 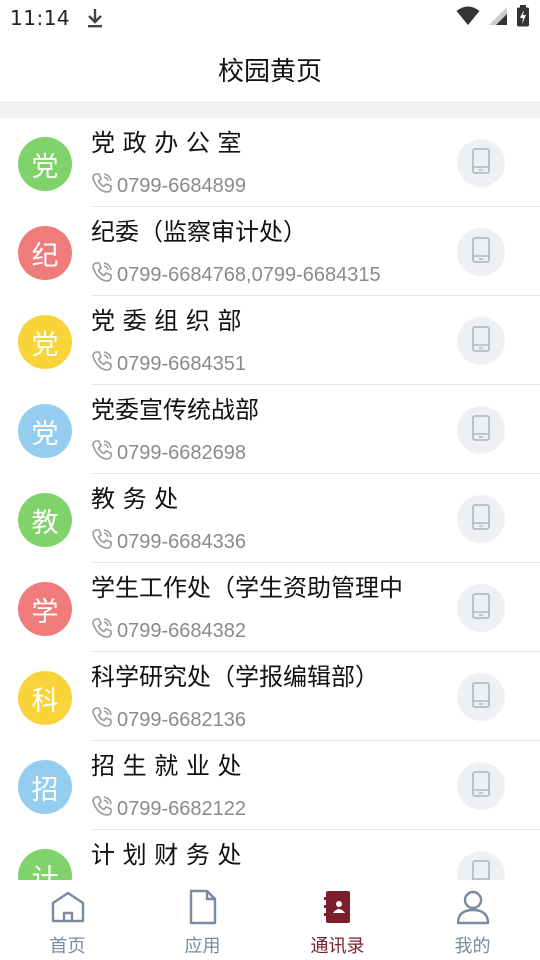 I want to click on avatar: 科, so click(x=45, y=698).